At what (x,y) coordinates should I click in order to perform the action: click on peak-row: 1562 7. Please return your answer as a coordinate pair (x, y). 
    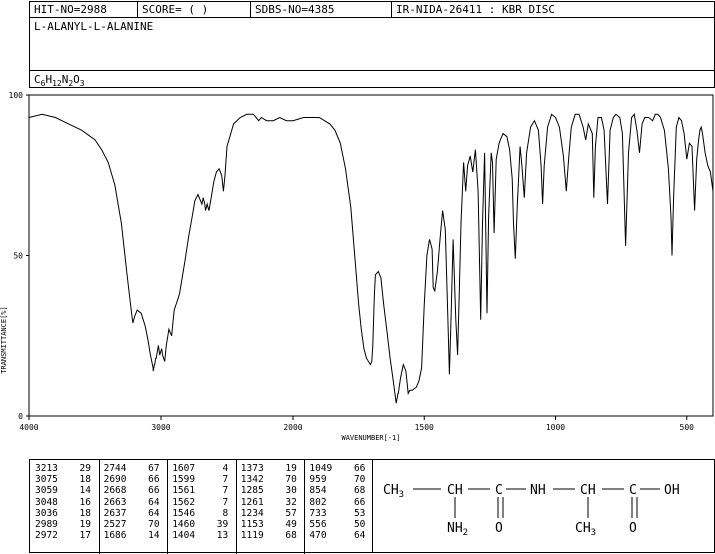
    Looking at the image, I should click on (200, 502).